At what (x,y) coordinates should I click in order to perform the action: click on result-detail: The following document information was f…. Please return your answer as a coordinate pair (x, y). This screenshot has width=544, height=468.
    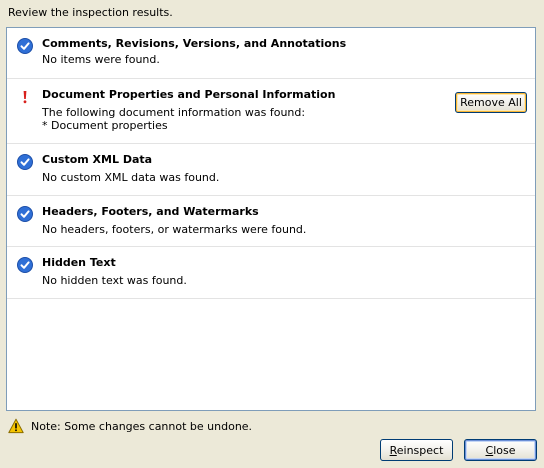
    Looking at the image, I should click on (174, 112).